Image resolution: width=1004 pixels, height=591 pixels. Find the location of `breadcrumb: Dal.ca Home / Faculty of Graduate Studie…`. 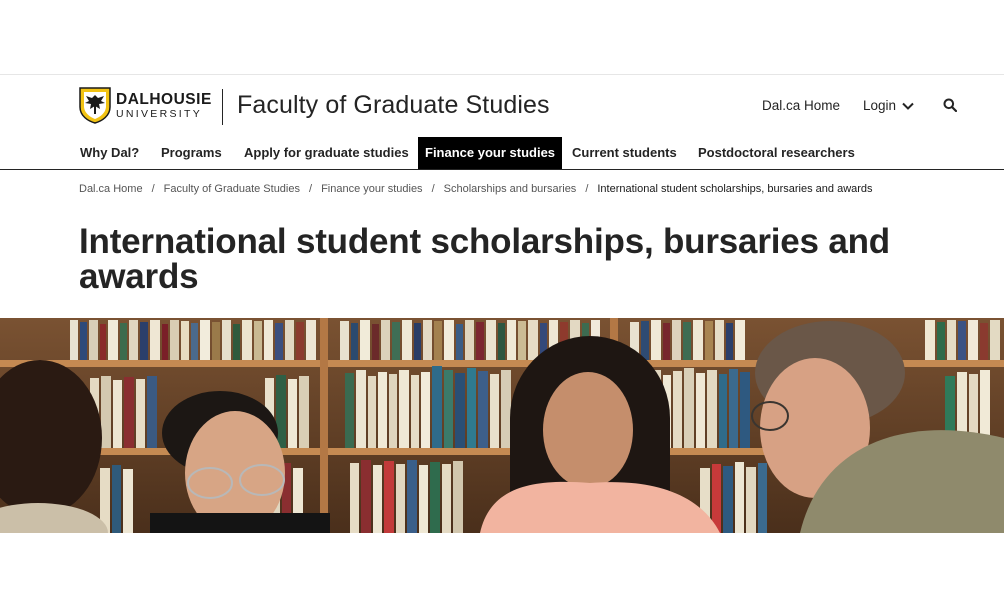

breadcrumb: Dal.ca Home / Faculty of Graduate Studie… is located at coordinates (476, 189).